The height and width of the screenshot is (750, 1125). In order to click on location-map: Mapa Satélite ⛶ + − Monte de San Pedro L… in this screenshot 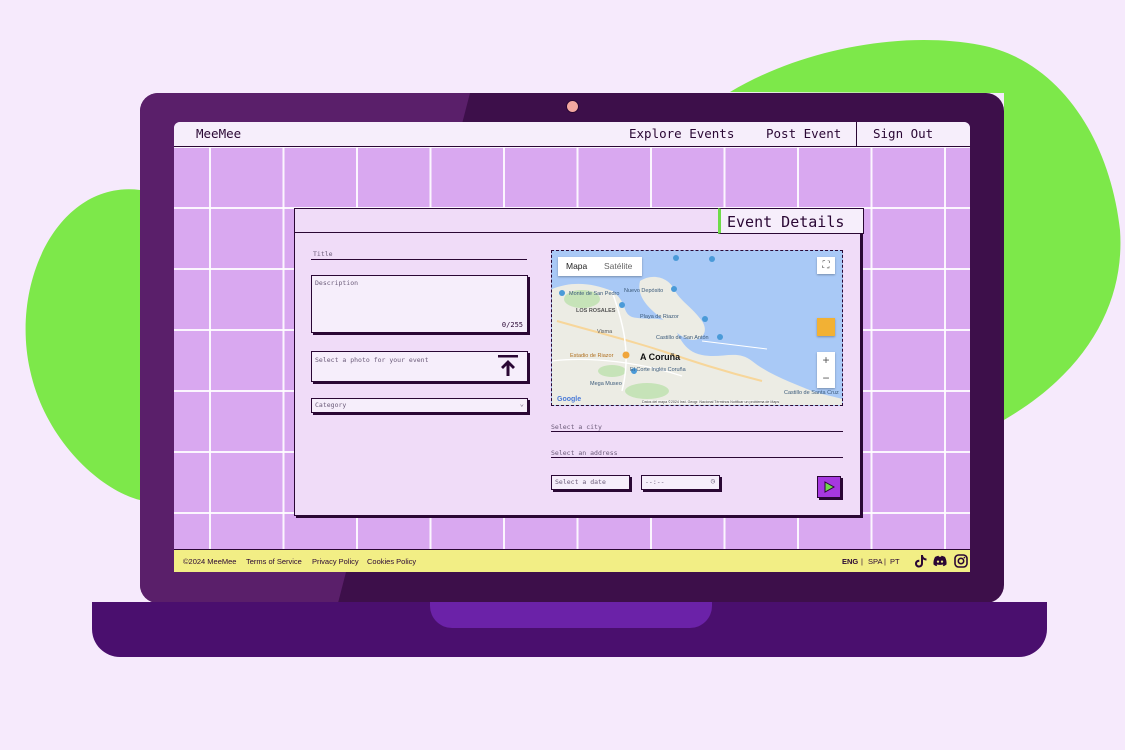, I will do `click(697, 328)`.